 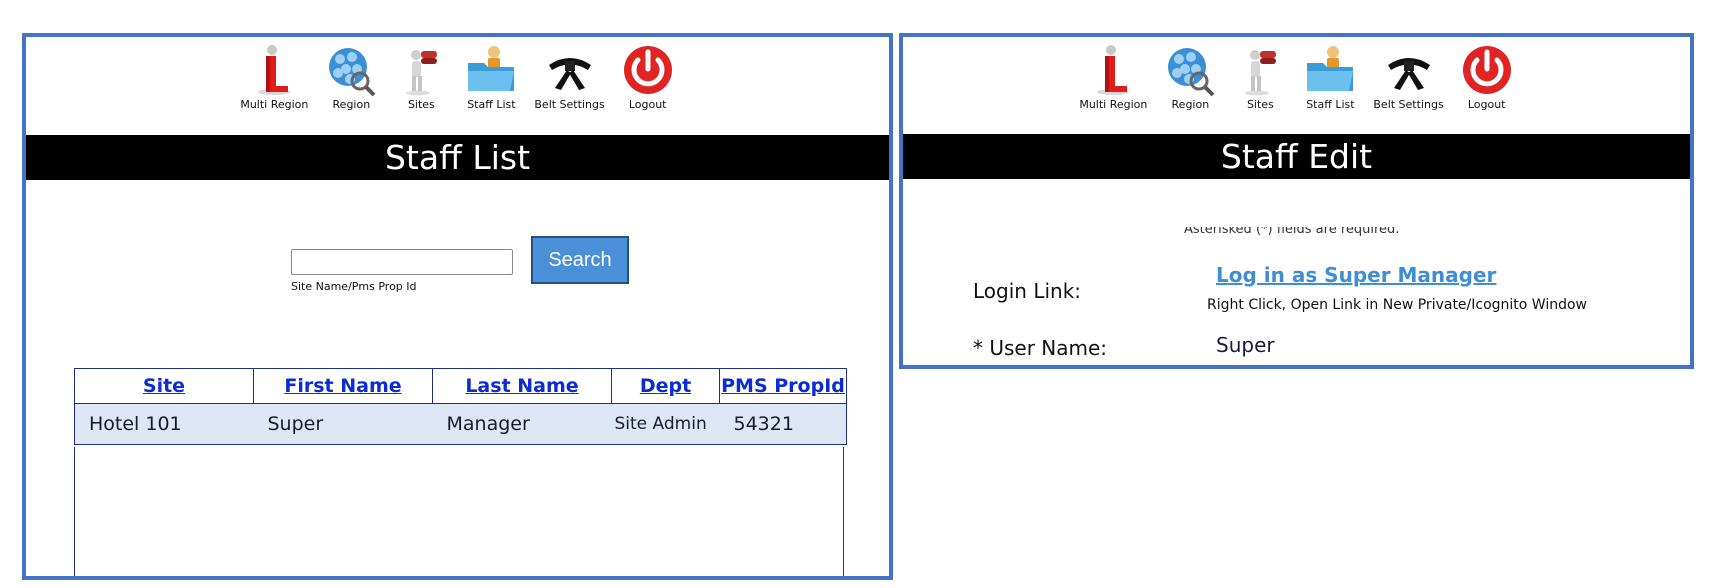 I want to click on login-link-label: Login Link:, so click(x=1027, y=291).